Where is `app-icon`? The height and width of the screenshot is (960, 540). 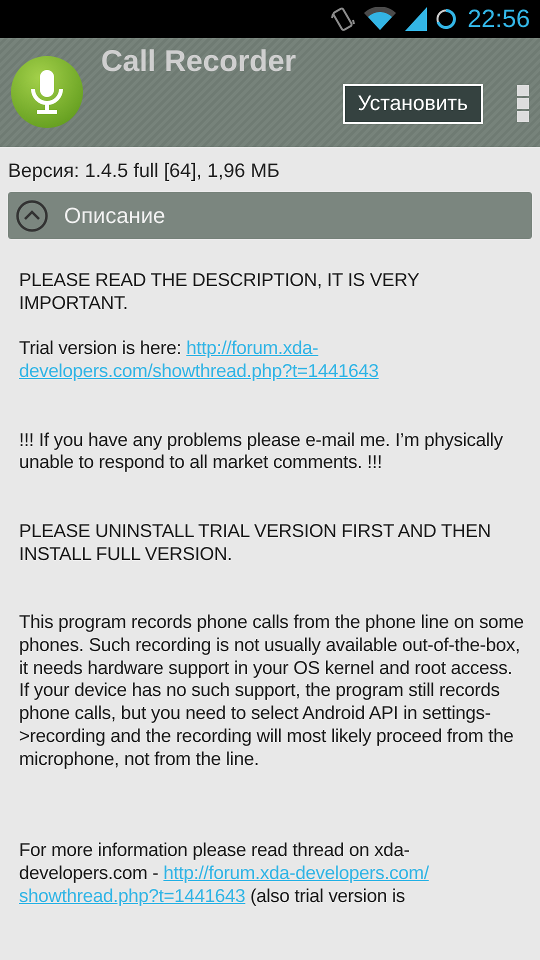 app-icon is located at coordinates (47, 92).